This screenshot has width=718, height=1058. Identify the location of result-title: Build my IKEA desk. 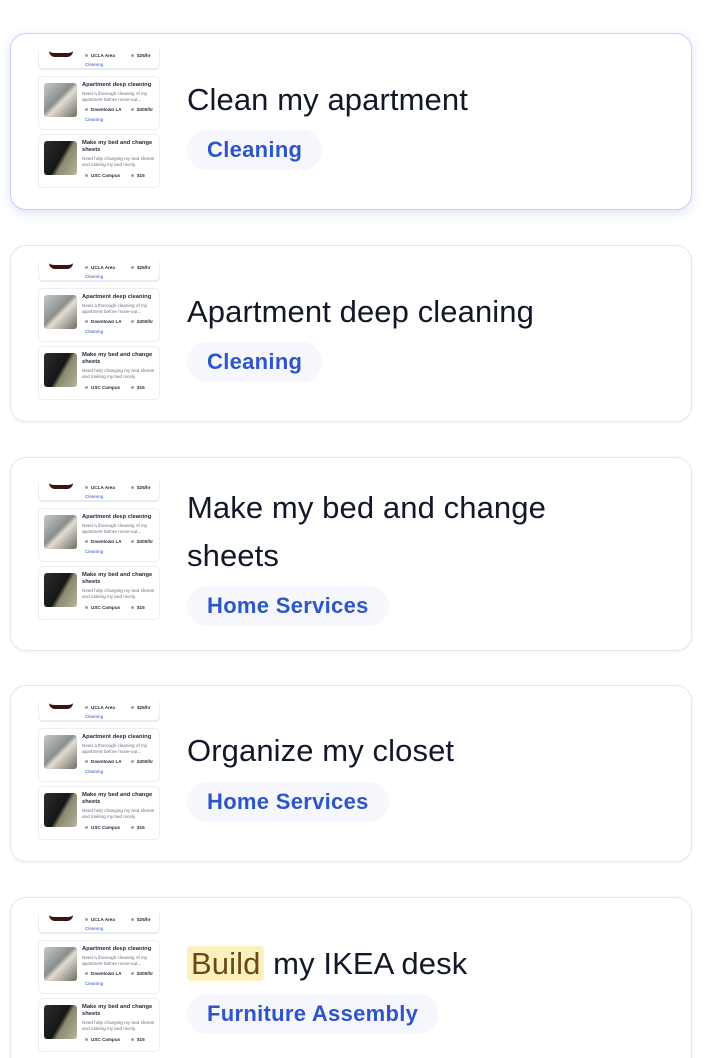
(424, 964).